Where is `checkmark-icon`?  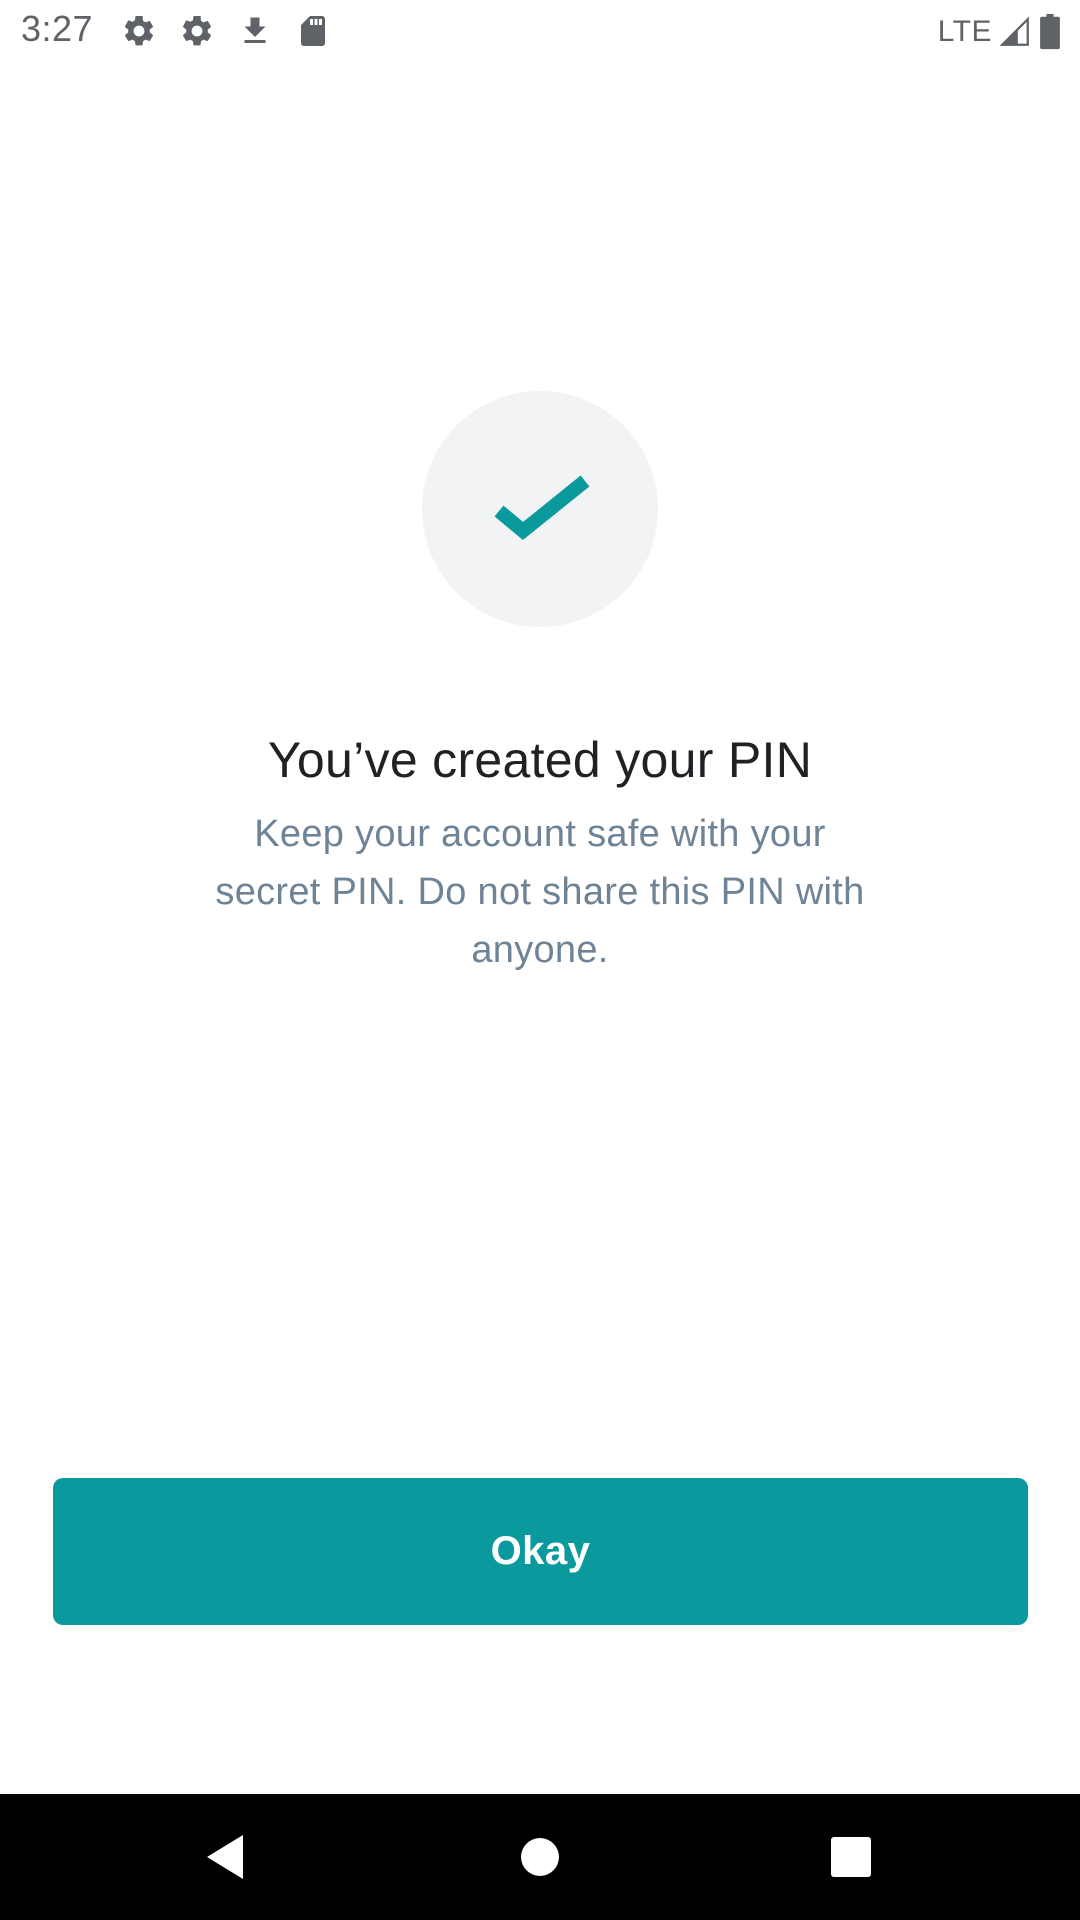 checkmark-icon is located at coordinates (542, 508).